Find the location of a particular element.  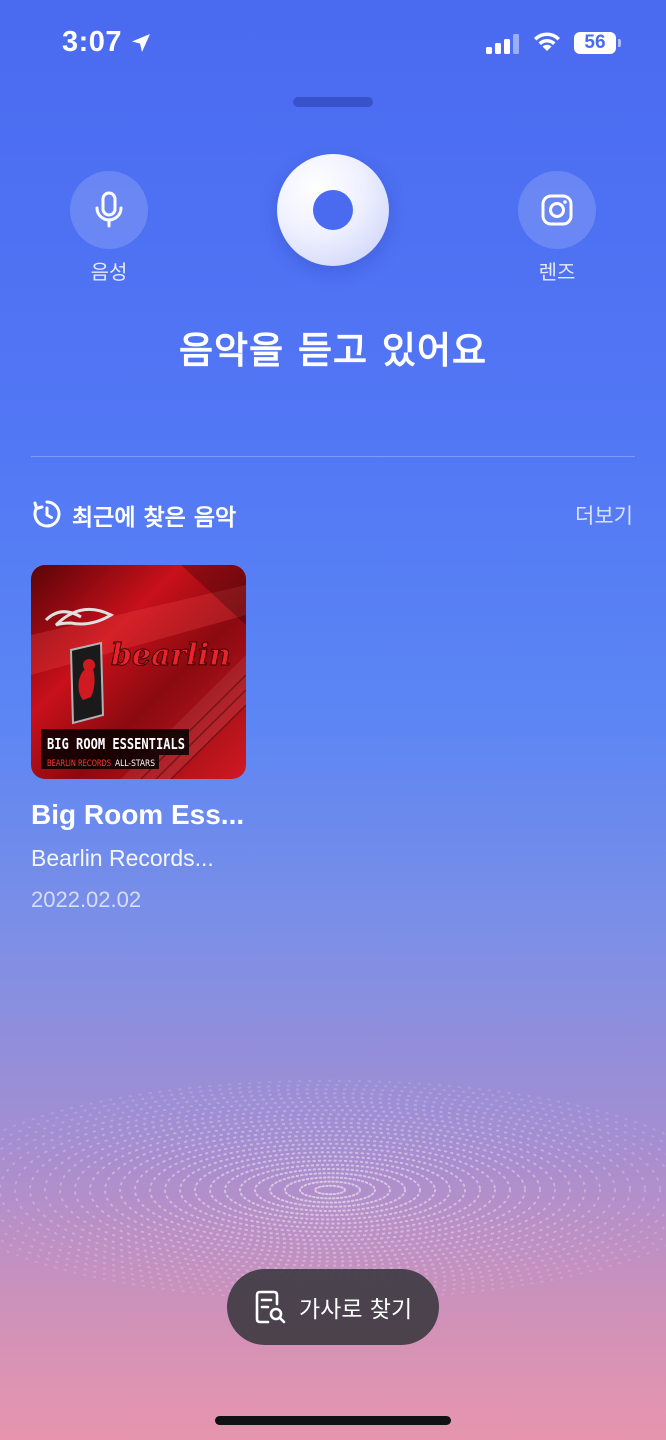

listening-status-title: 음악을 듣고 있어요 is located at coordinates (333, 350).